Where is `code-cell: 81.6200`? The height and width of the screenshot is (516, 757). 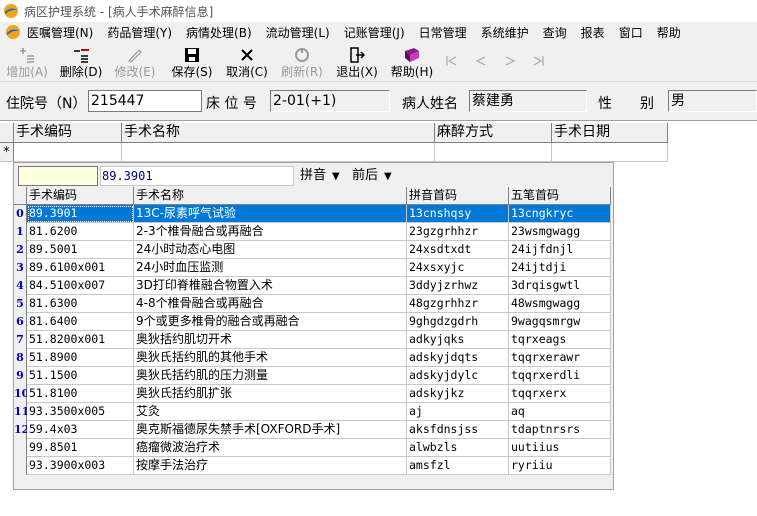 code-cell: 81.6200 is located at coordinates (80, 232).